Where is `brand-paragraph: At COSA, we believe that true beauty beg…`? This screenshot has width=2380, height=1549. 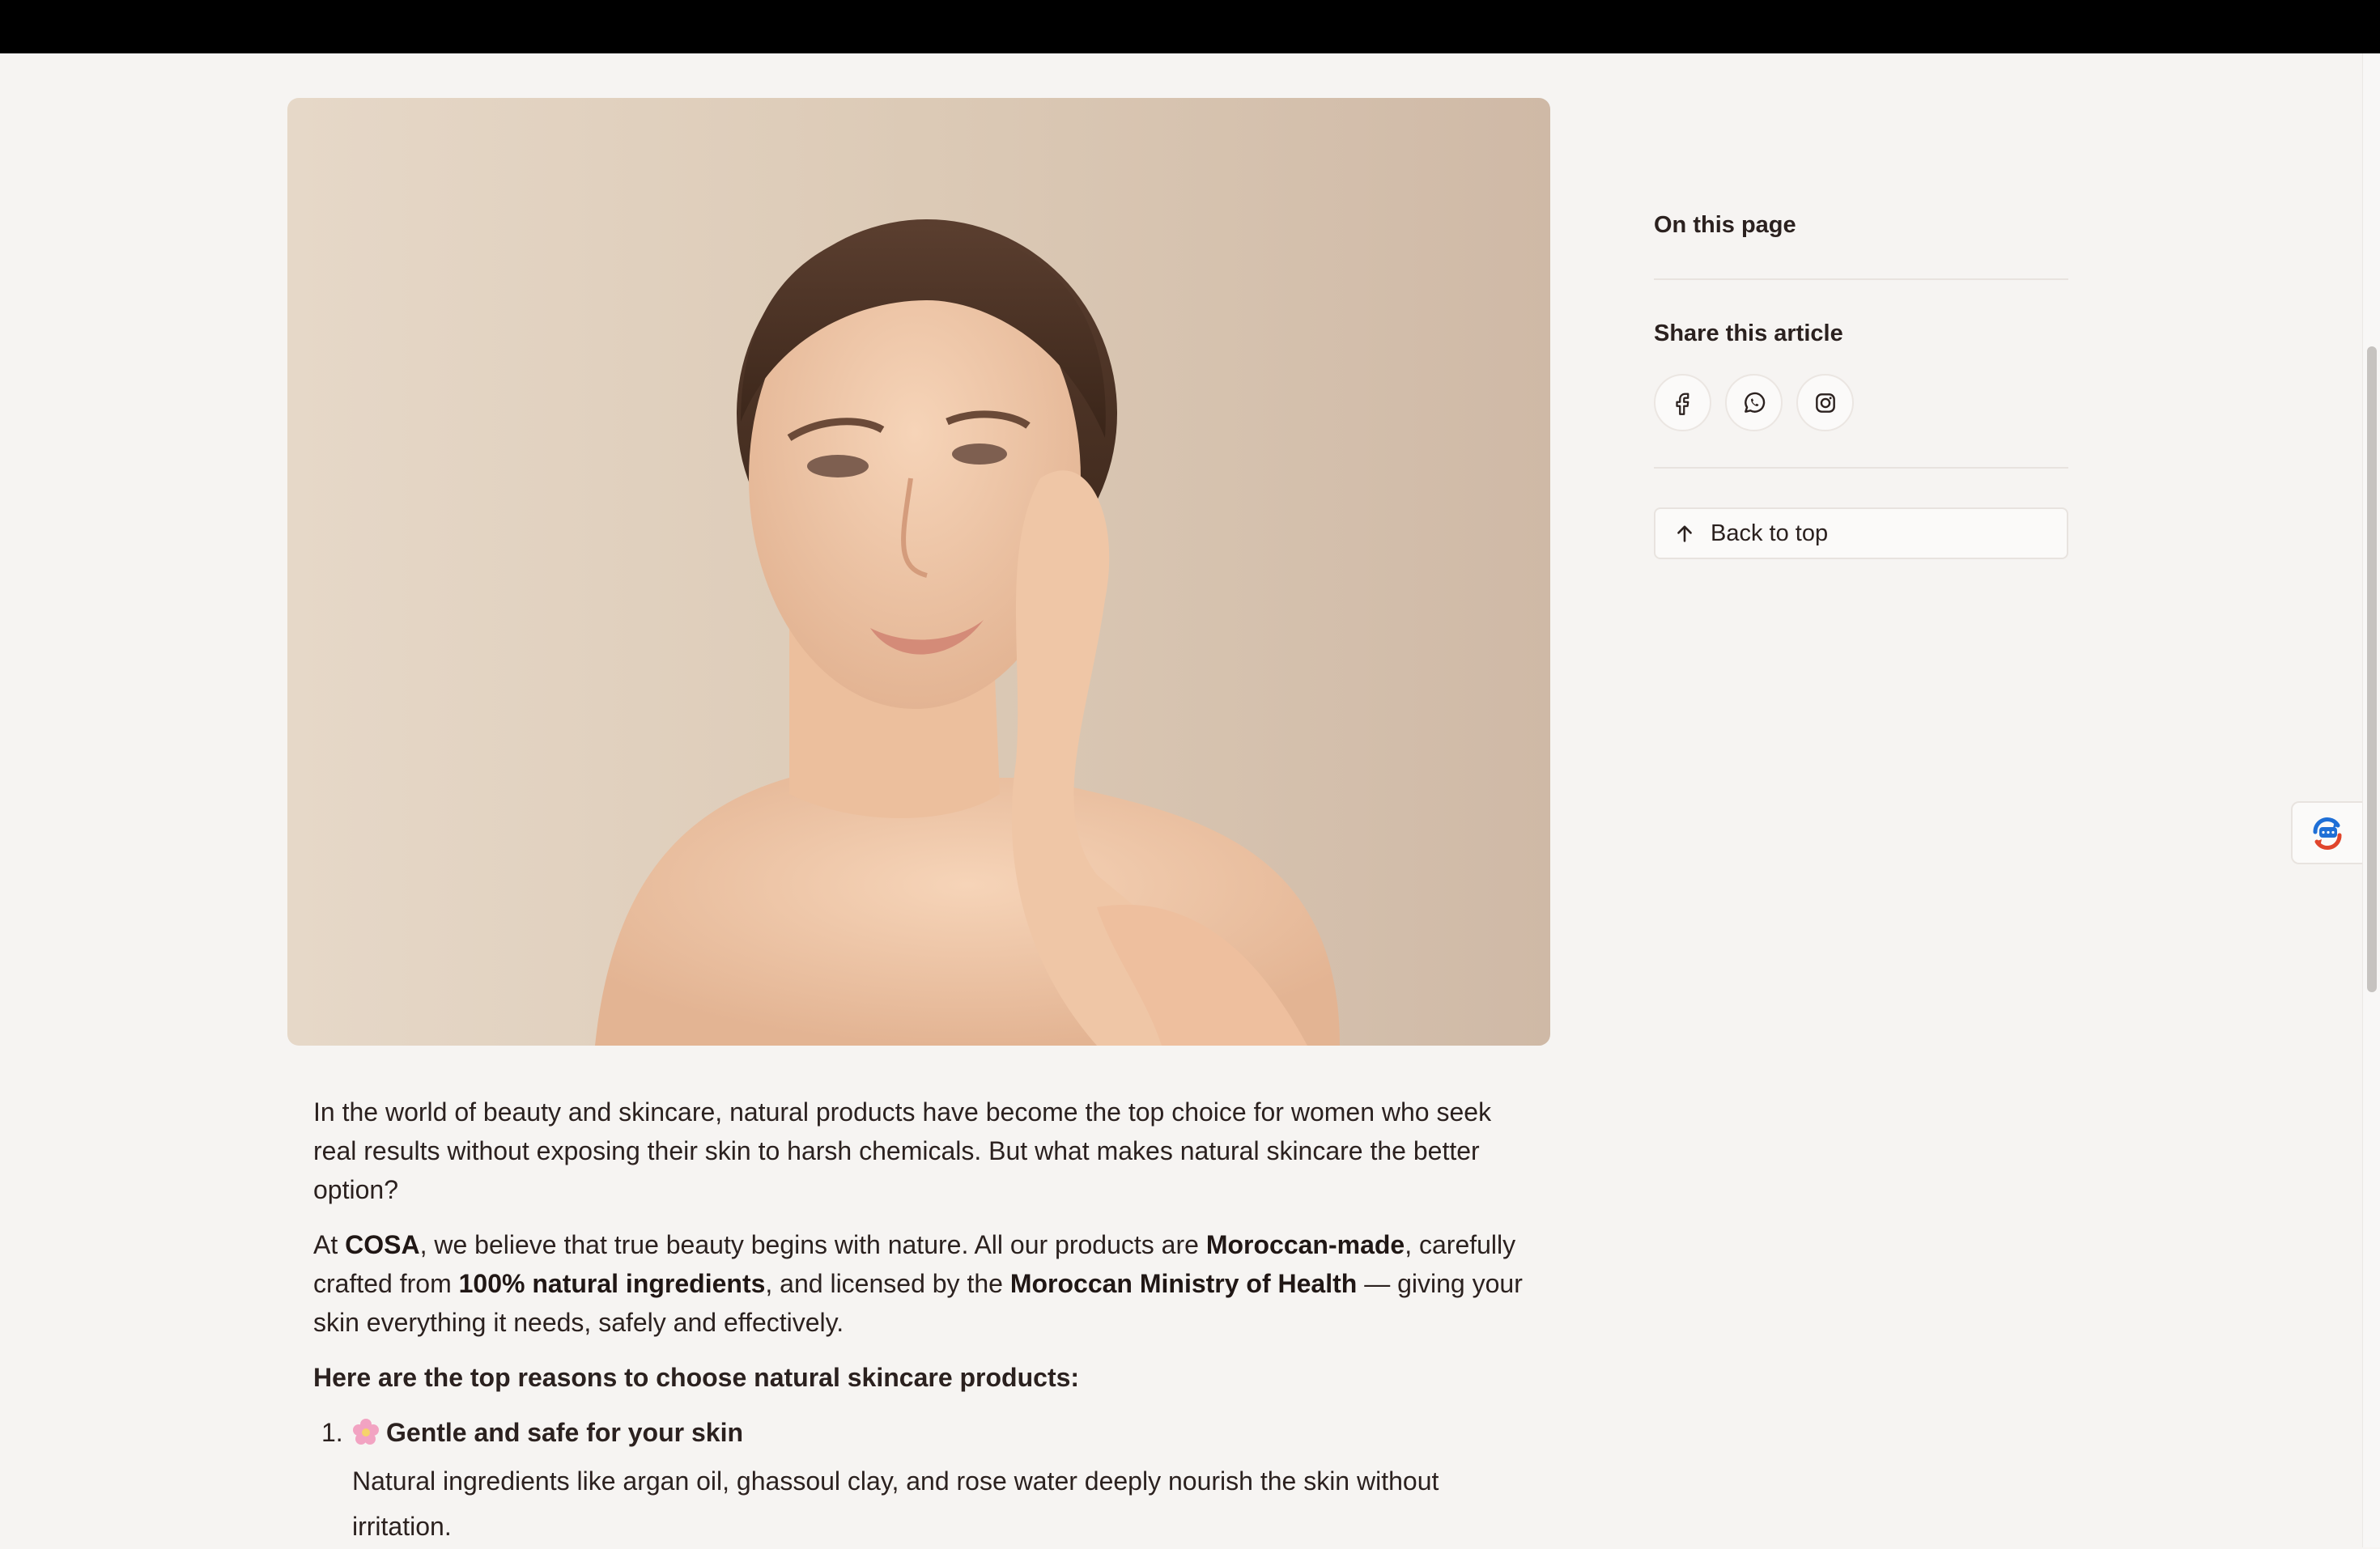
brand-paragraph: At COSA, we believe that true beauty beg… is located at coordinates (924, 1283).